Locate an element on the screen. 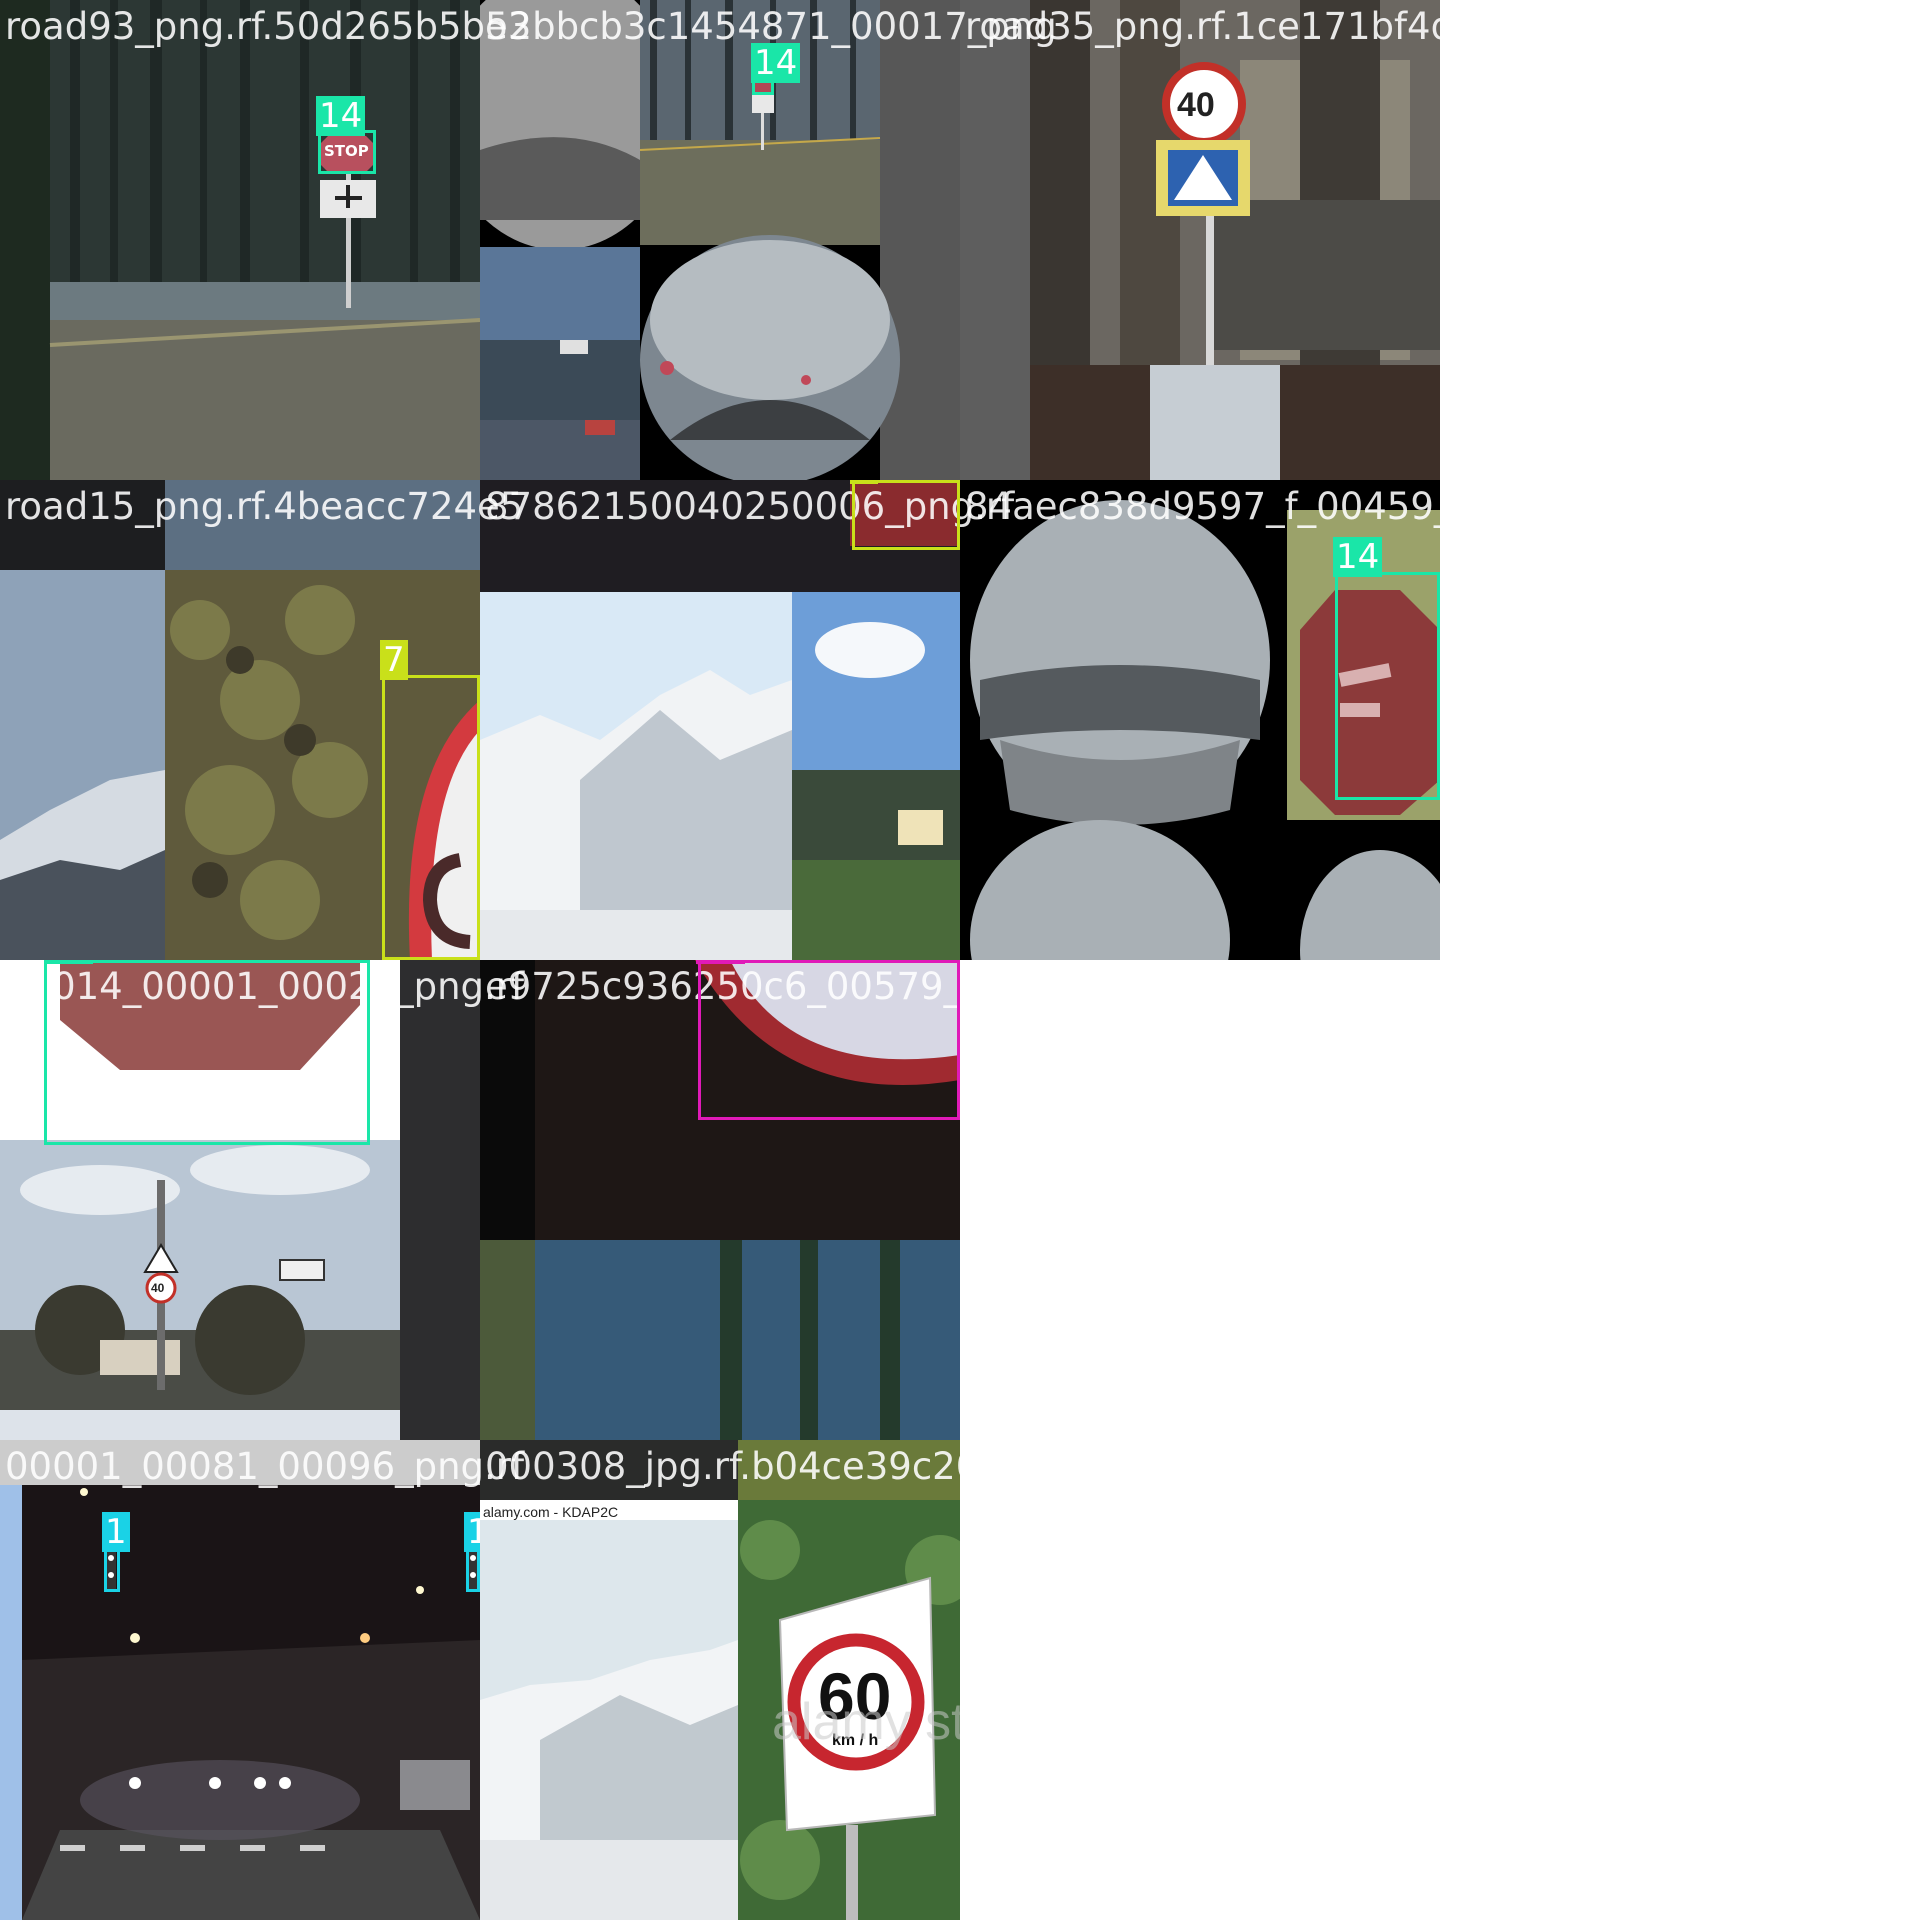 The image size is (1920, 1920). tile-filename-label: 000308_jpg.rf.b04ce39c20d070ec930778296 is located at coordinates (907, 1466).